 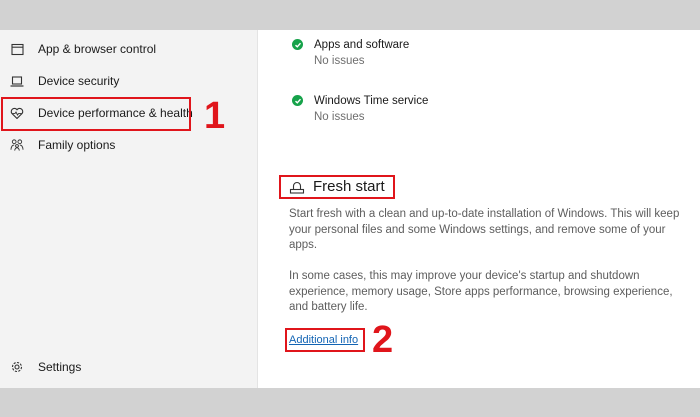 I want to click on sidebar-item-device-security: Device security, so click(x=129, y=81).